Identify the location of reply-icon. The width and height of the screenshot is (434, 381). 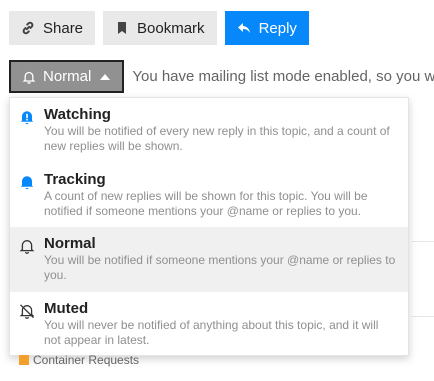
(244, 28).